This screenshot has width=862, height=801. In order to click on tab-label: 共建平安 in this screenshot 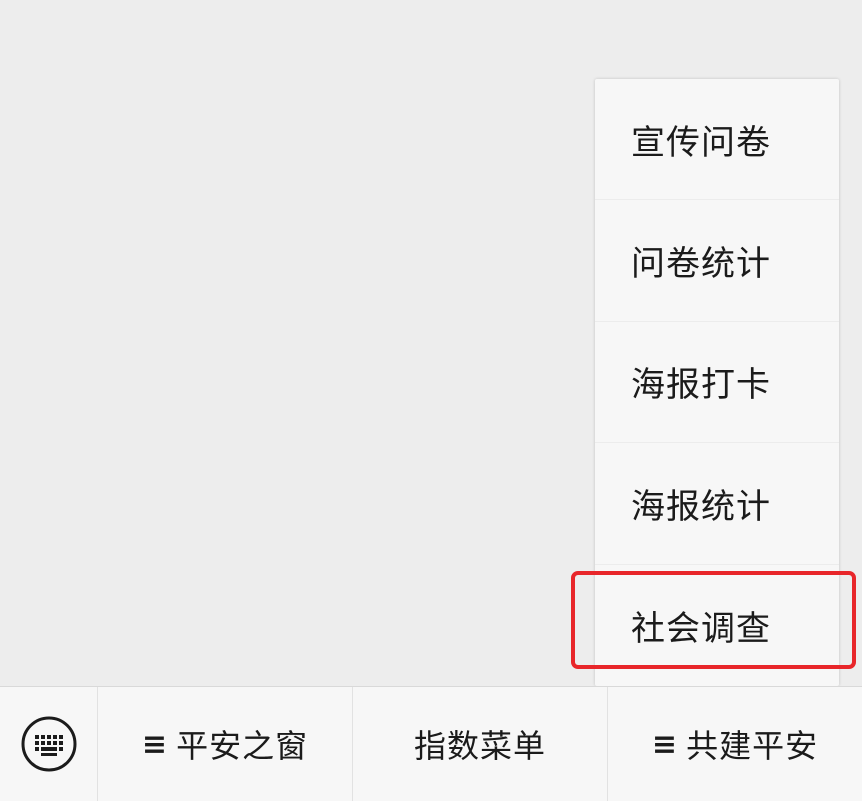, I will do `click(752, 746)`.